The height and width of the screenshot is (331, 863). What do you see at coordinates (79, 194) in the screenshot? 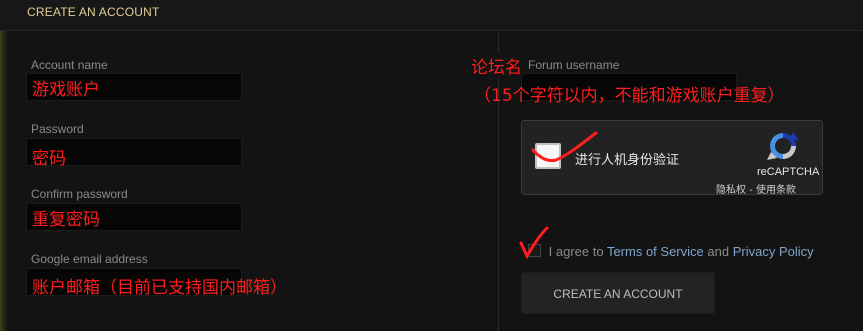
I see `confirm-password-label: Confirm password` at bounding box center [79, 194].